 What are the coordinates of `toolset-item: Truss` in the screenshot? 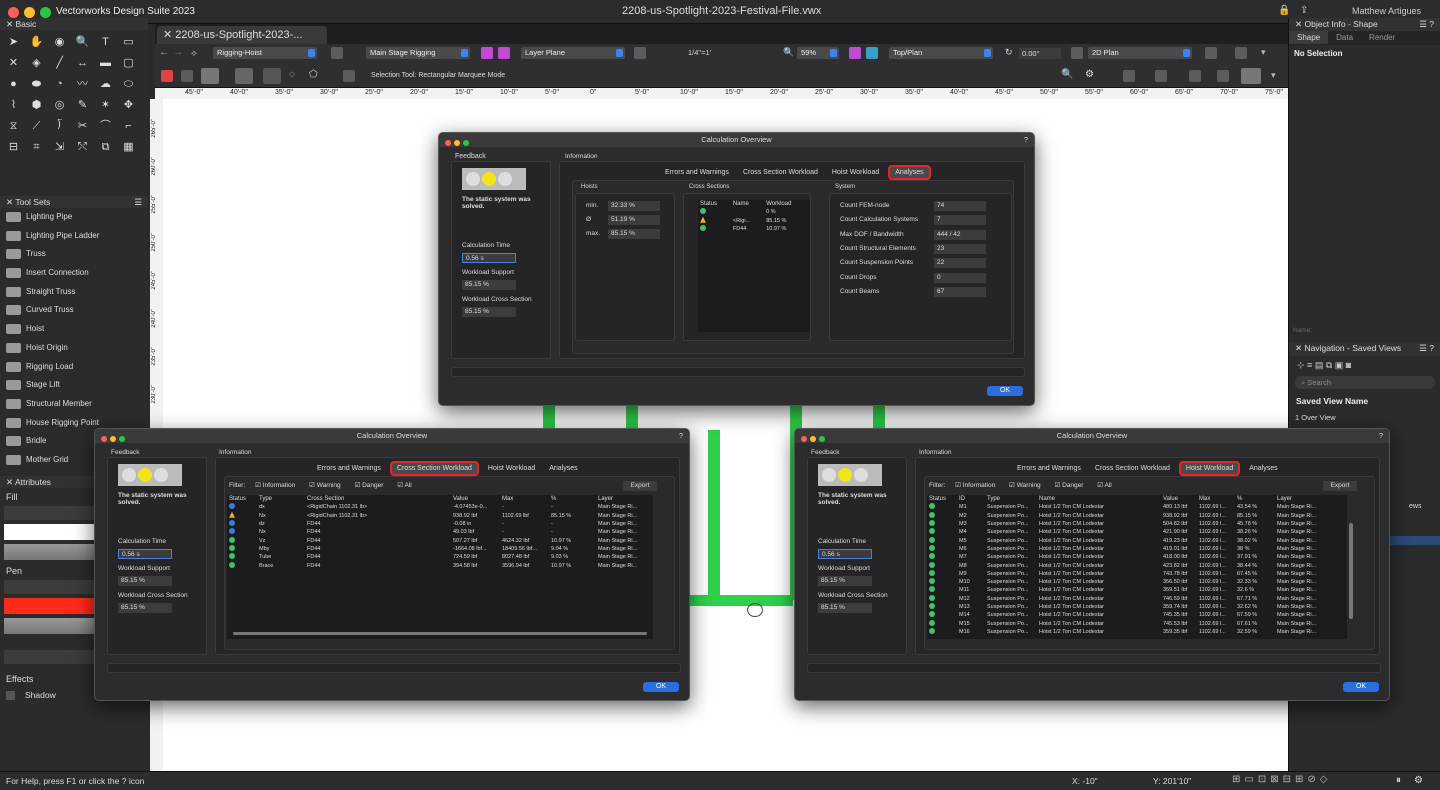 It's located at (74, 254).